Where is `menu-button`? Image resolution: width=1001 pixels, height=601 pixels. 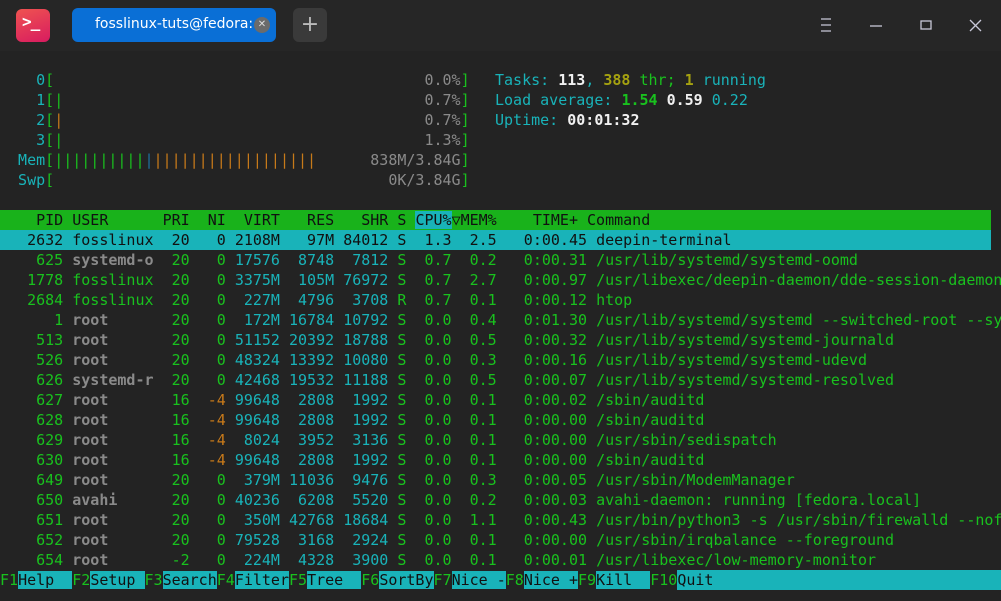
menu-button is located at coordinates (826, 25).